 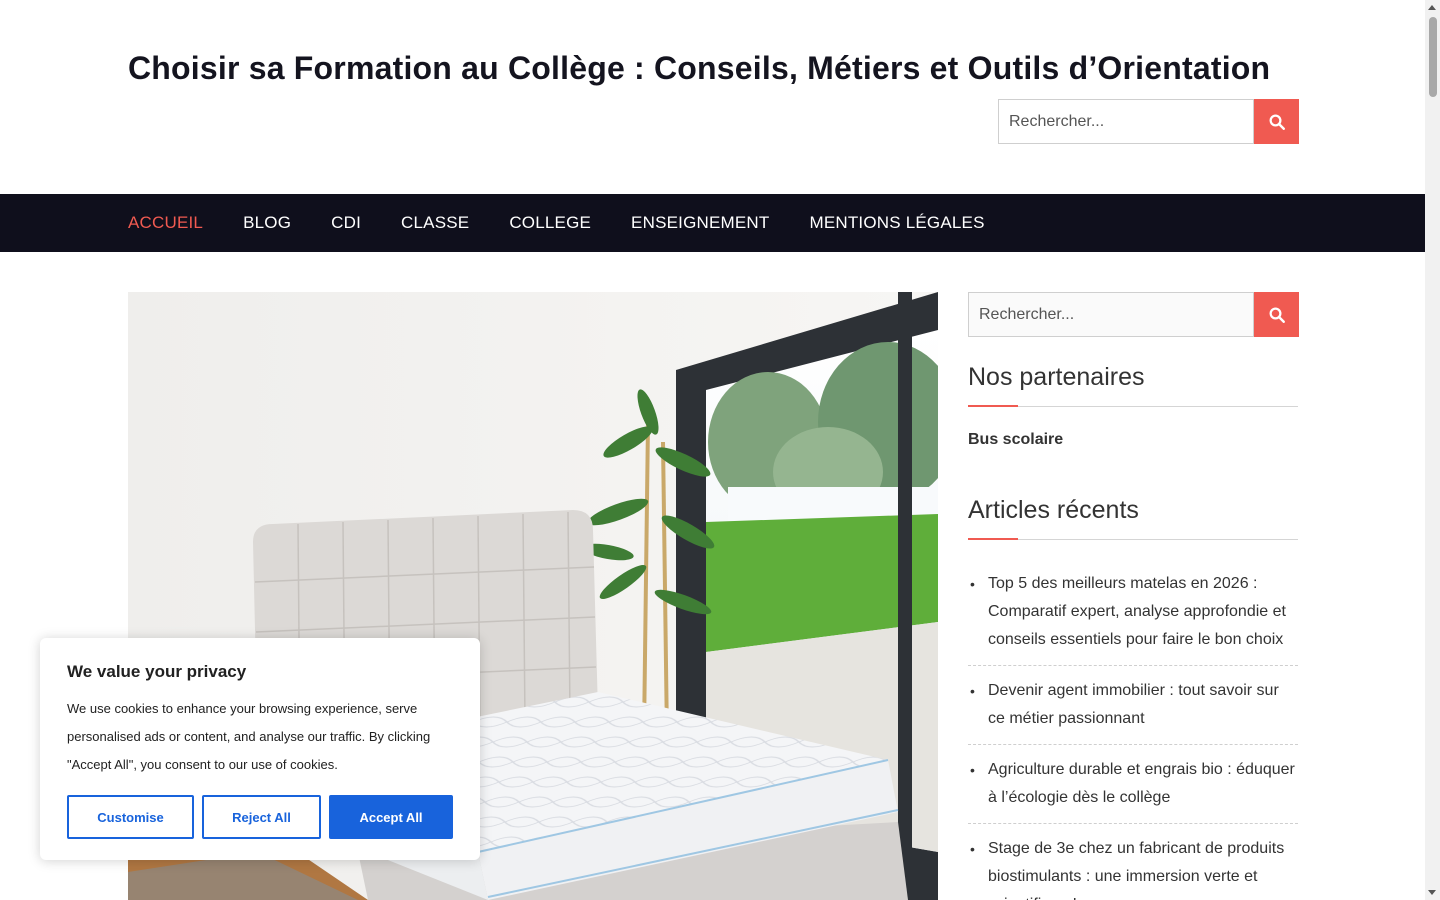 What do you see at coordinates (550, 223) in the screenshot?
I see `nav-item-college: COLLEGE` at bounding box center [550, 223].